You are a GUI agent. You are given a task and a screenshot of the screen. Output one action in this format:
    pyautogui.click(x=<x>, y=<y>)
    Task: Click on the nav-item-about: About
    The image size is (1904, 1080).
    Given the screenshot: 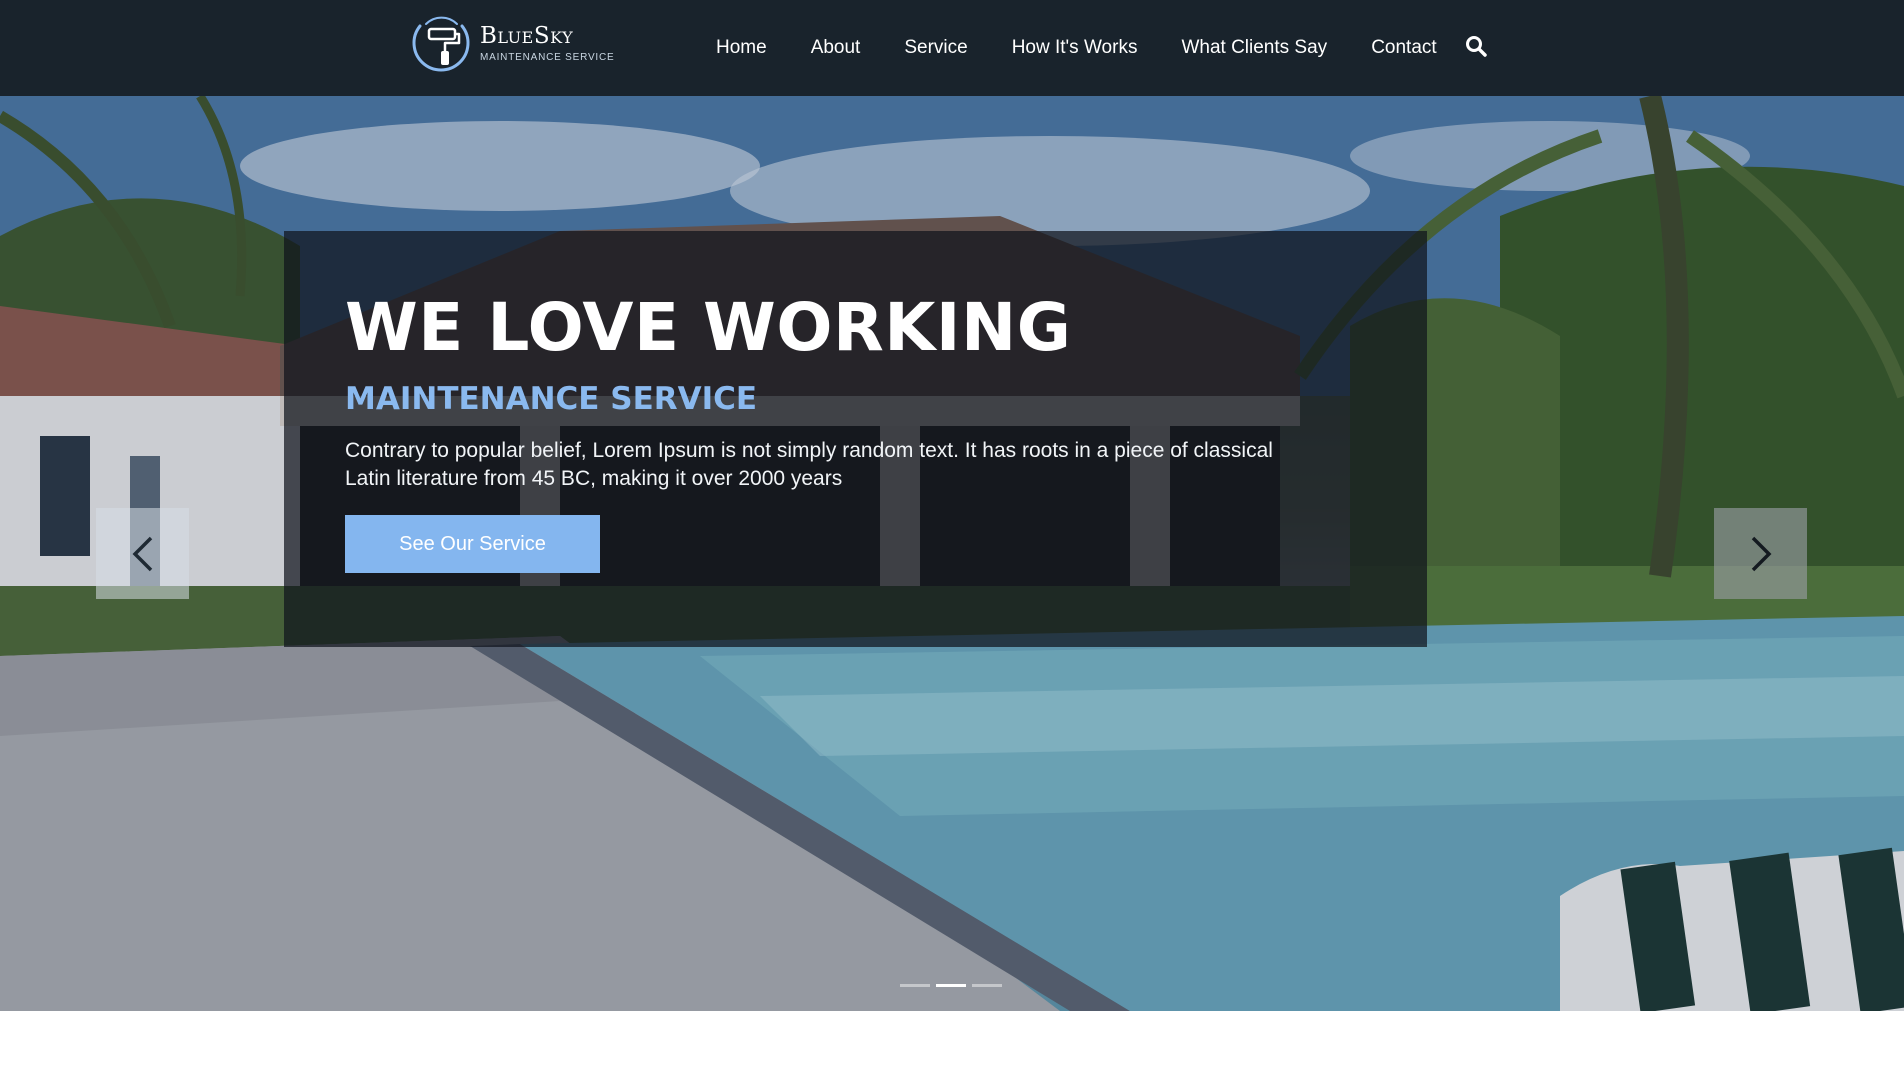 What is the action you would take?
    pyautogui.click(x=836, y=48)
    